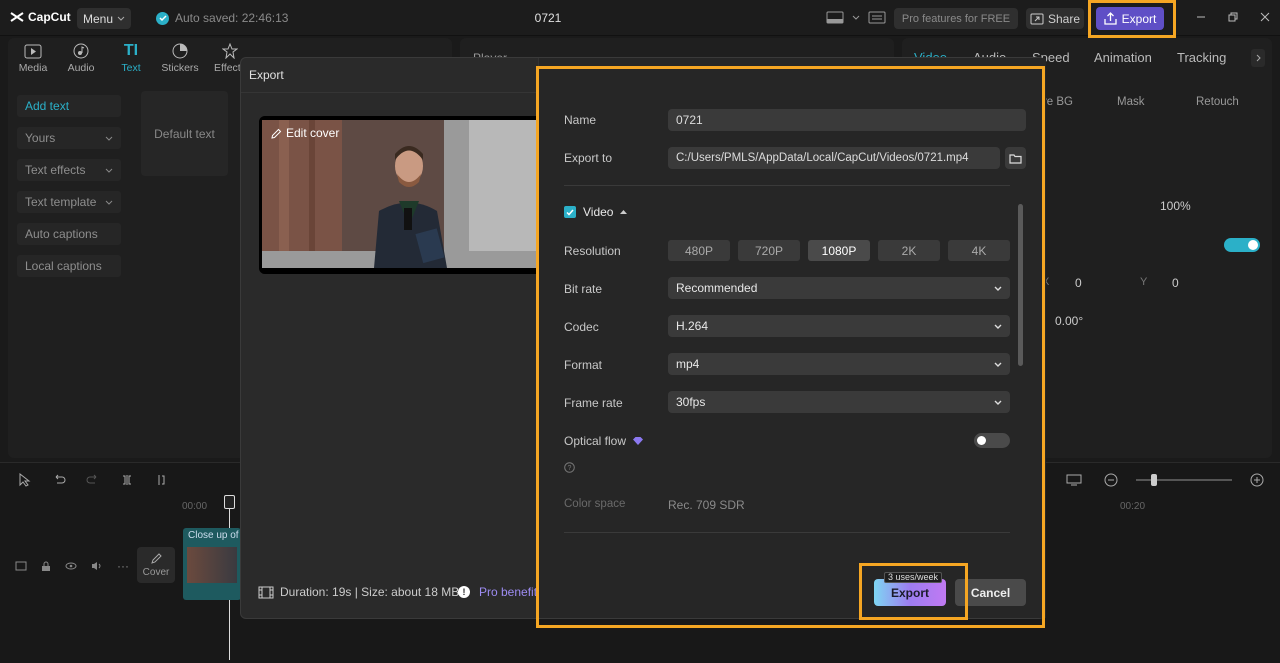 The width and height of the screenshot is (1280, 663). What do you see at coordinates (69, 266) in the screenshot?
I see `sidebar-item-local-captions: Local captions` at bounding box center [69, 266].